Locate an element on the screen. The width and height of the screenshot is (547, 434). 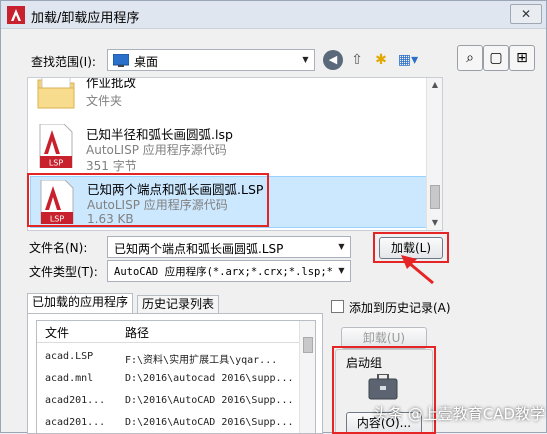
lookin-label: 查找范围(I): is located at coordinates (63, 62).